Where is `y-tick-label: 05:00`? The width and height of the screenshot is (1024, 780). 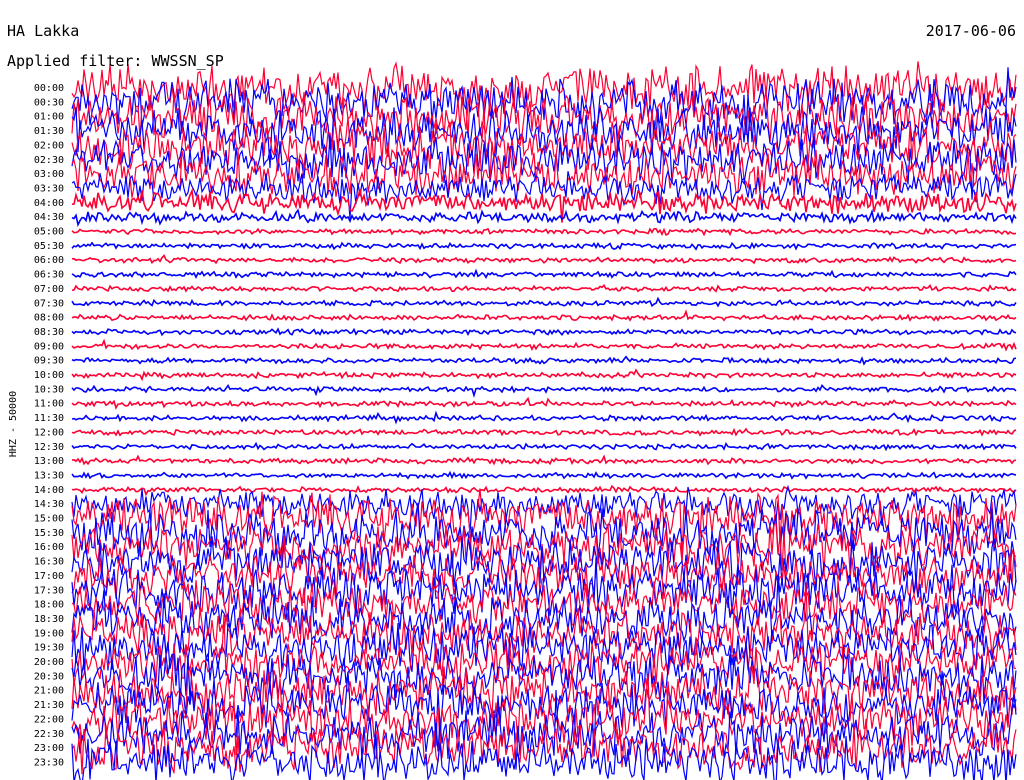
y-tick-label: 05:00 is located at coordinates (49, 232).